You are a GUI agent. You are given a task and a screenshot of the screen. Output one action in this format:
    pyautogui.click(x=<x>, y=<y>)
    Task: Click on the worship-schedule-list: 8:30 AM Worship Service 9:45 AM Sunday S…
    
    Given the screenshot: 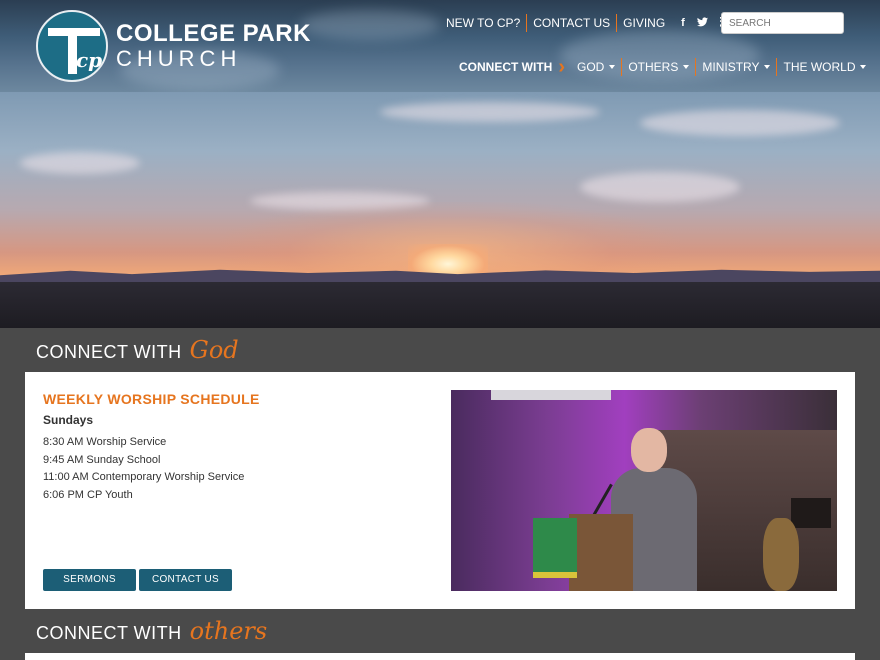 What is the action you would take?
    pyautogui.click(x=143, y=469)
    